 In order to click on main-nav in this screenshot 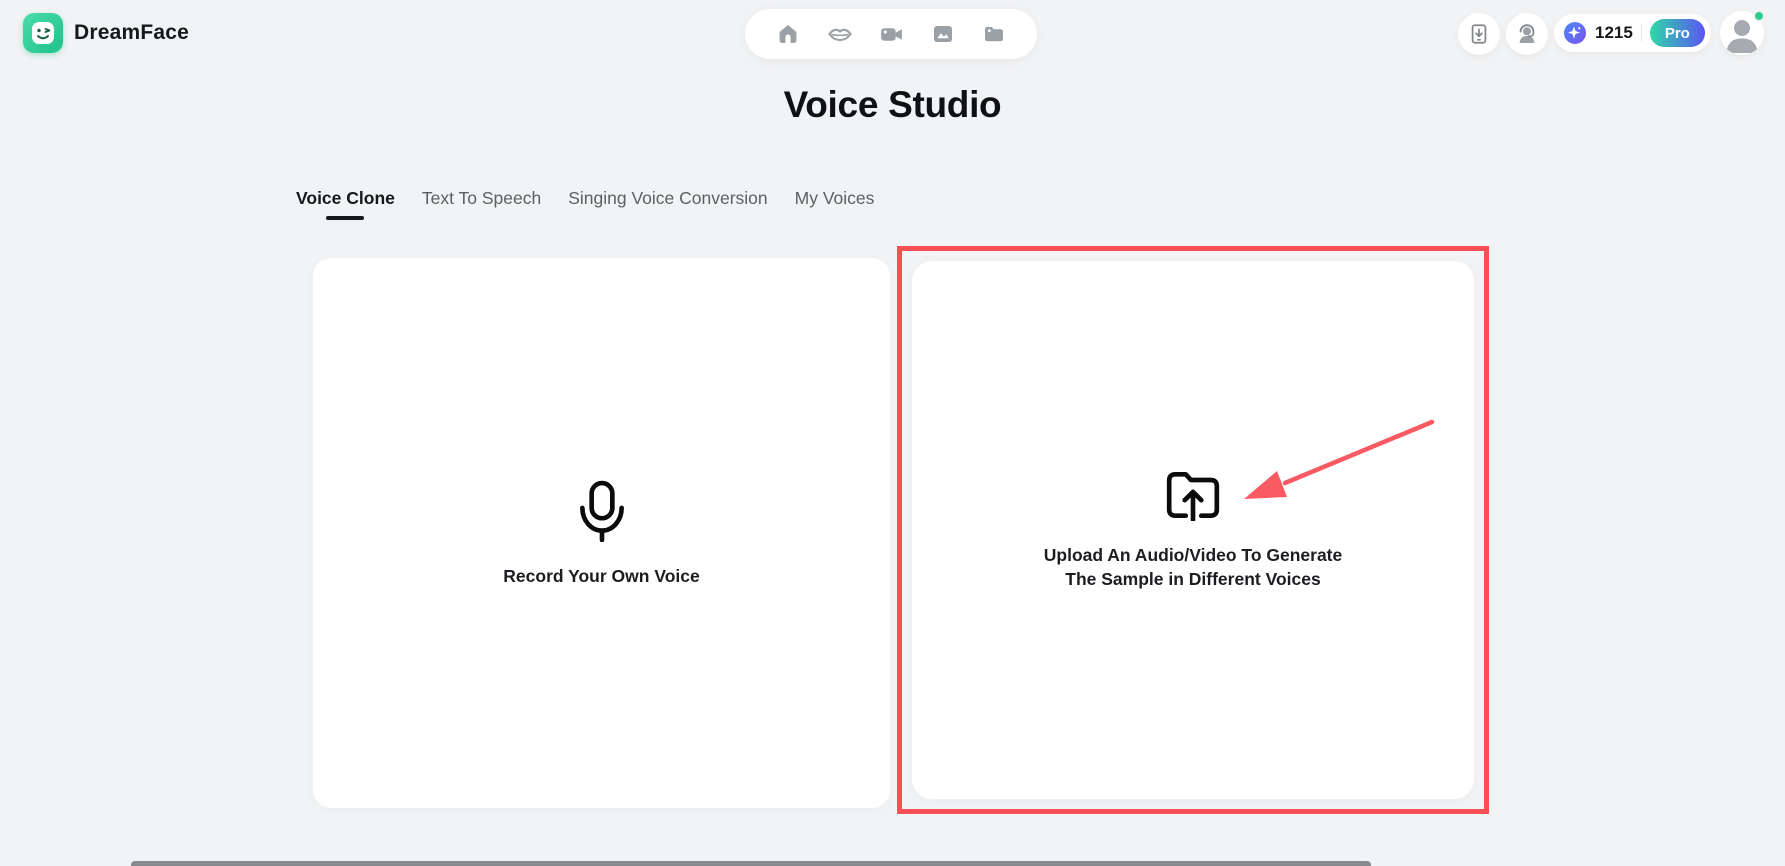, I will do `click(891, 34)`.